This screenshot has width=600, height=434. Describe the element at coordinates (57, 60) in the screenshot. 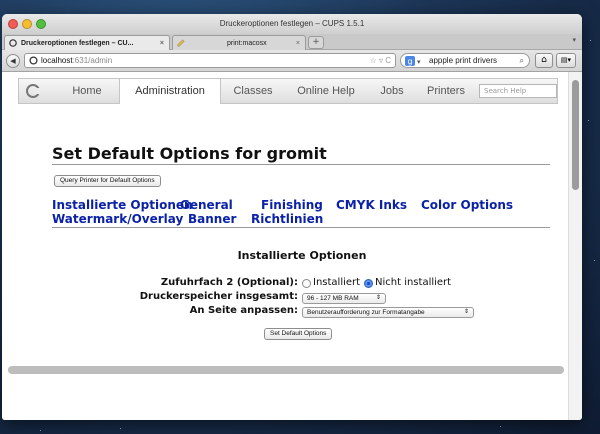

I see `url-host: localhost` at that location.